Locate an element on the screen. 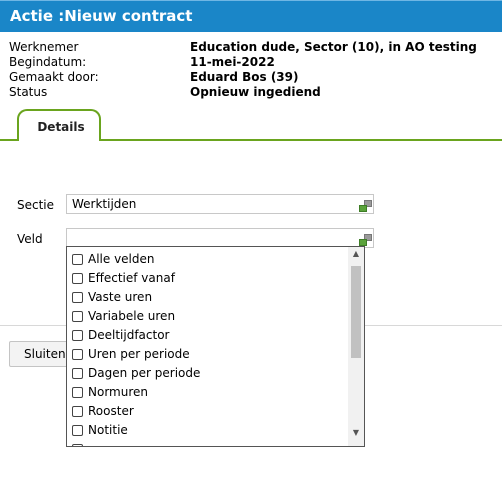 The image size is (502, 498). title-bar: Actie :Nieuw contract is located at coordinates (251, 16).